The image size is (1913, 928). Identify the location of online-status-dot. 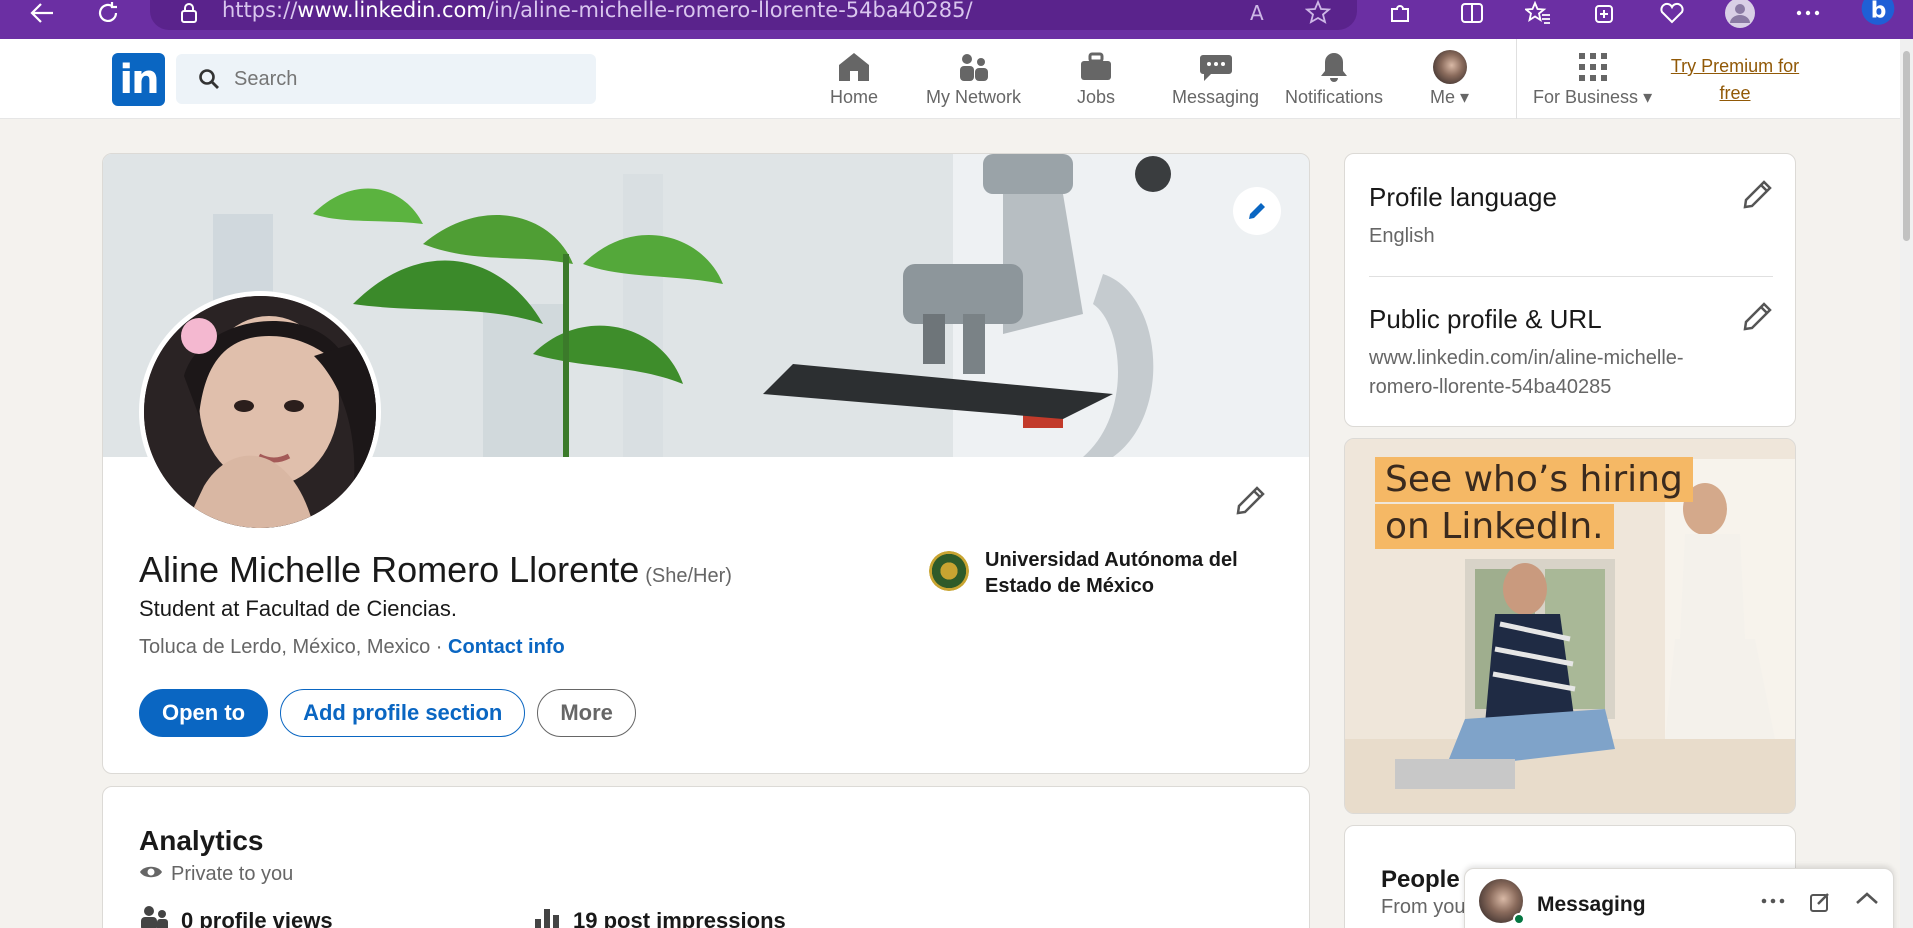
(1519, 919).